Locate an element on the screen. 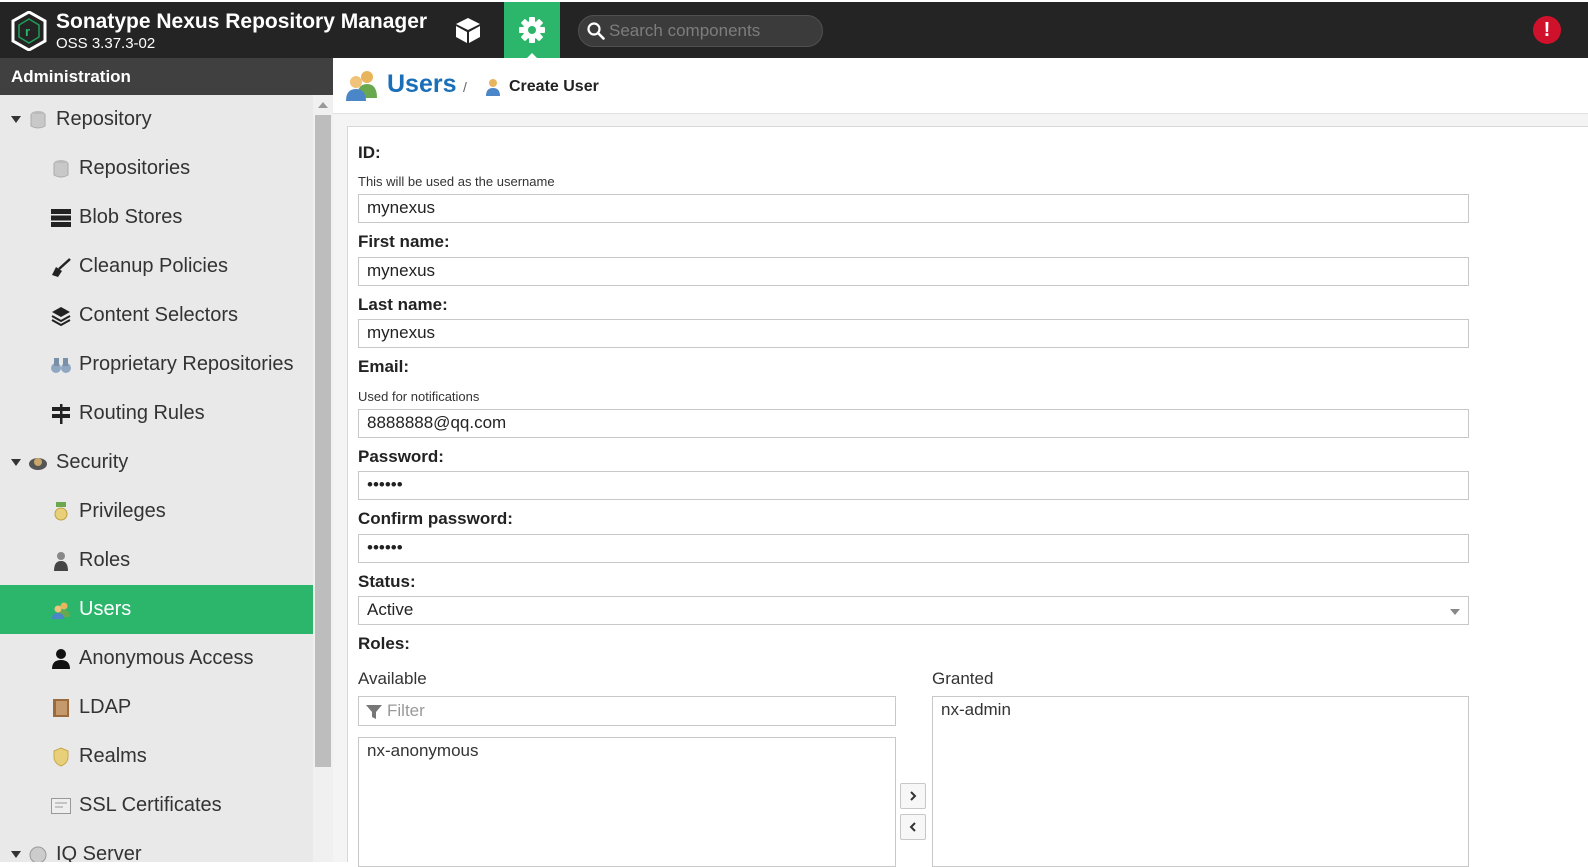  email-help-text: Used for notifications is located at coordinates (419, 396).